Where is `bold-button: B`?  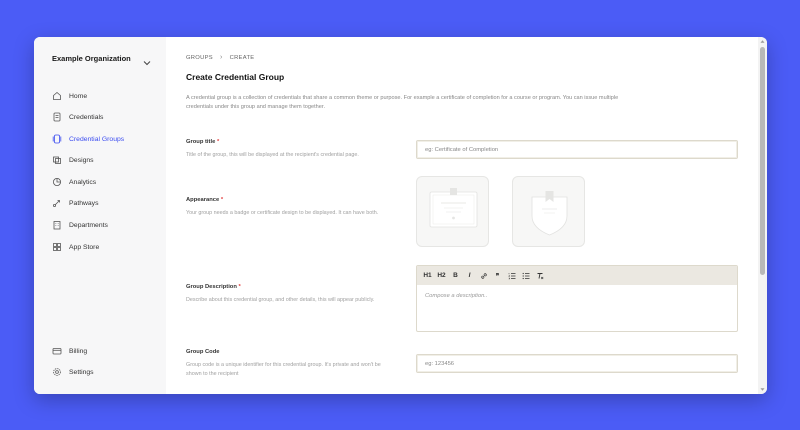 bold-button: B is located at coordinates (455, 276).